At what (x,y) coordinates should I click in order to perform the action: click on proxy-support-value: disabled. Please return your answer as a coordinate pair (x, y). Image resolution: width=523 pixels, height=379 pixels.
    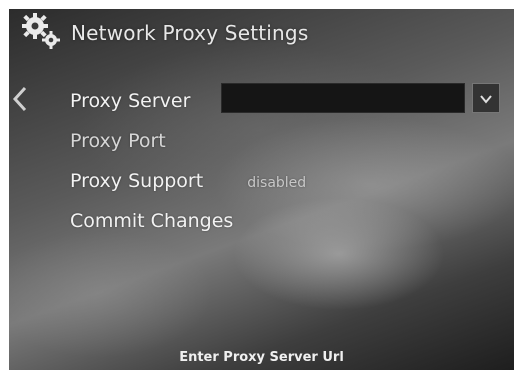
    Looking at the image, I should click on (277, 183).